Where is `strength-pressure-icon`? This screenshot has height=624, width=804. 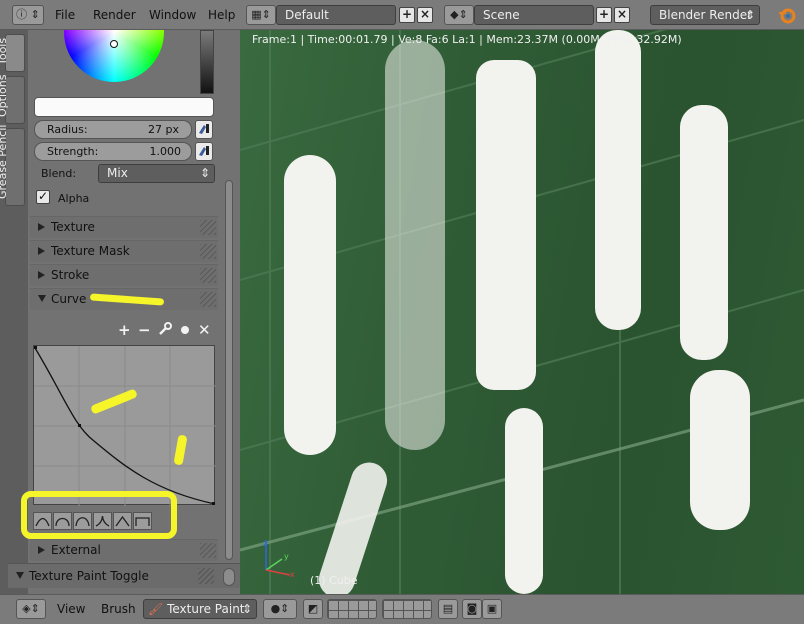
strength-pressure-icon is located at coordinates (204, 151).